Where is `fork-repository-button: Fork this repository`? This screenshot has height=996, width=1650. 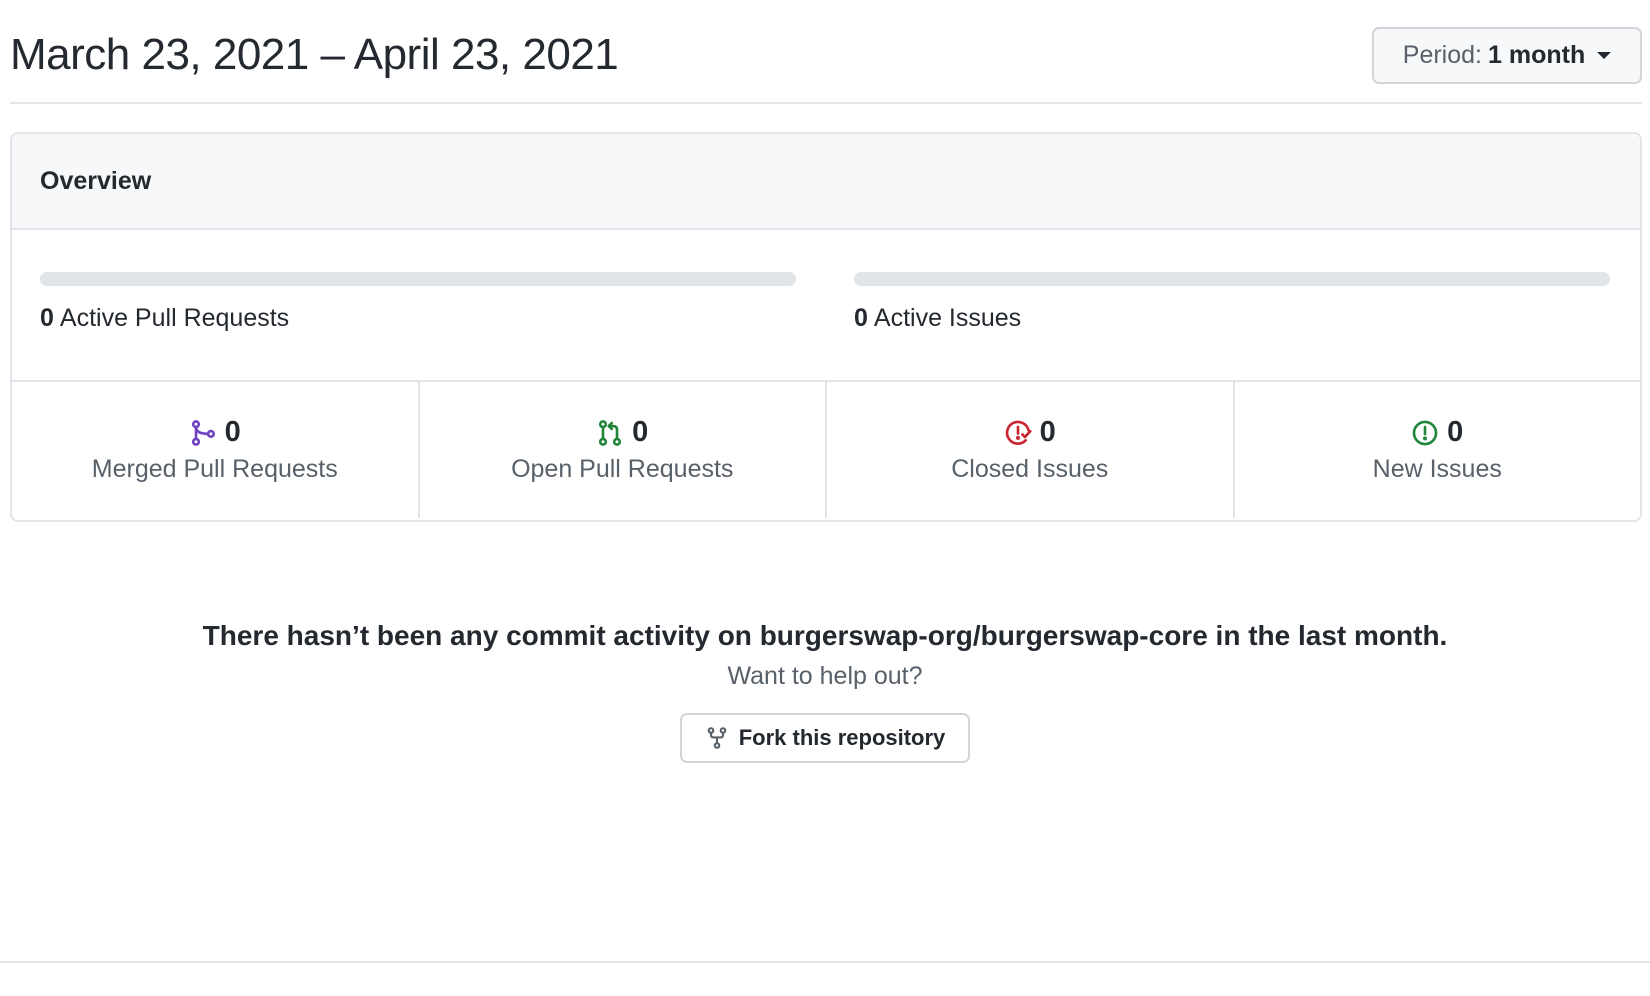
fork-repository-button: Fork this repository is located at coordinates (825, 738).